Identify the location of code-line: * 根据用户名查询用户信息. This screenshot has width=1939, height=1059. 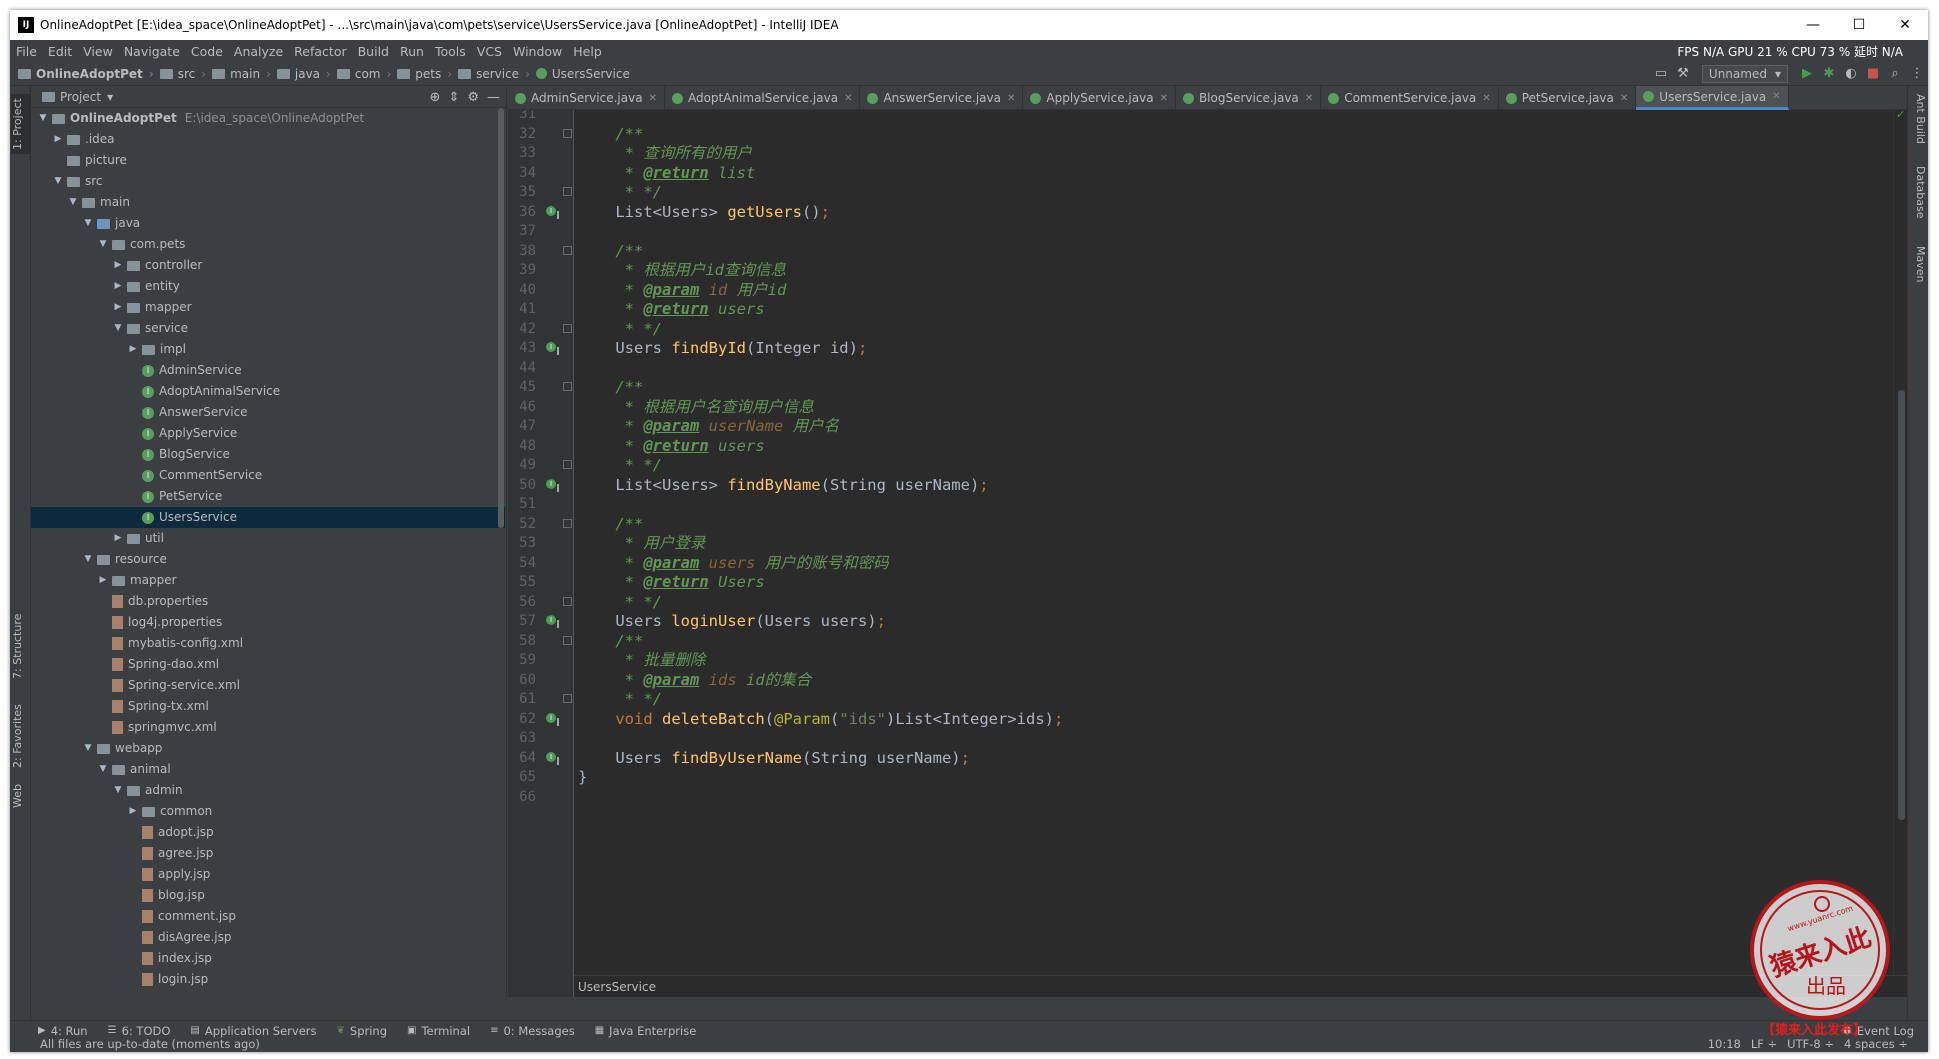
(696, 407).